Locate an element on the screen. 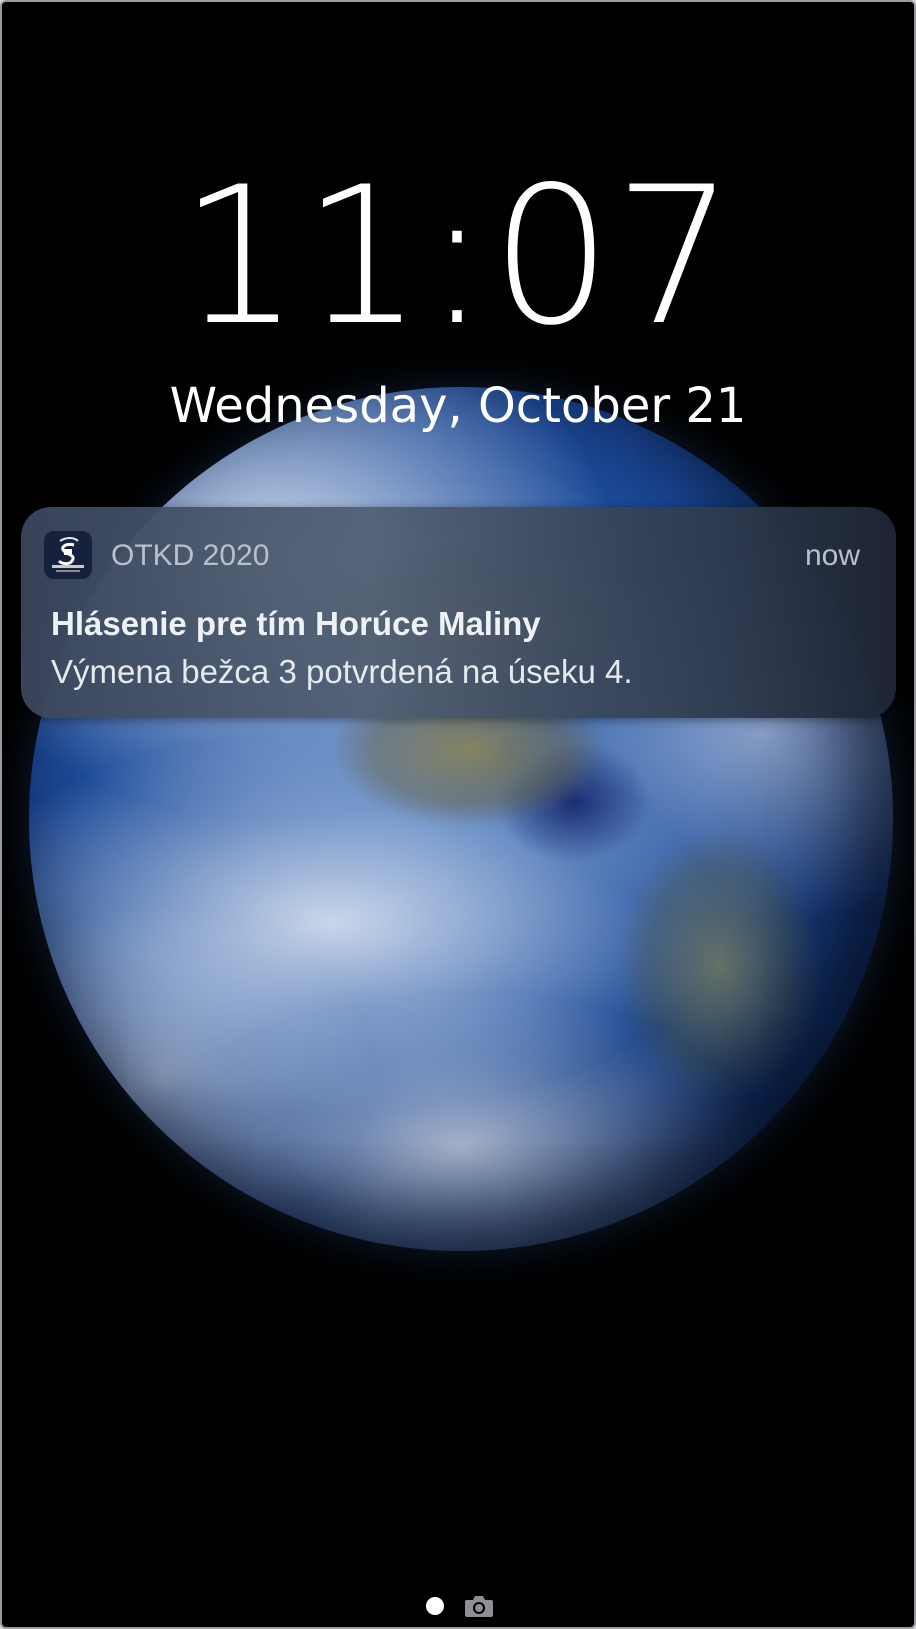  notification-title: Hlásenie pre tím Horúce Maliny is located at coordinates (296, 623).